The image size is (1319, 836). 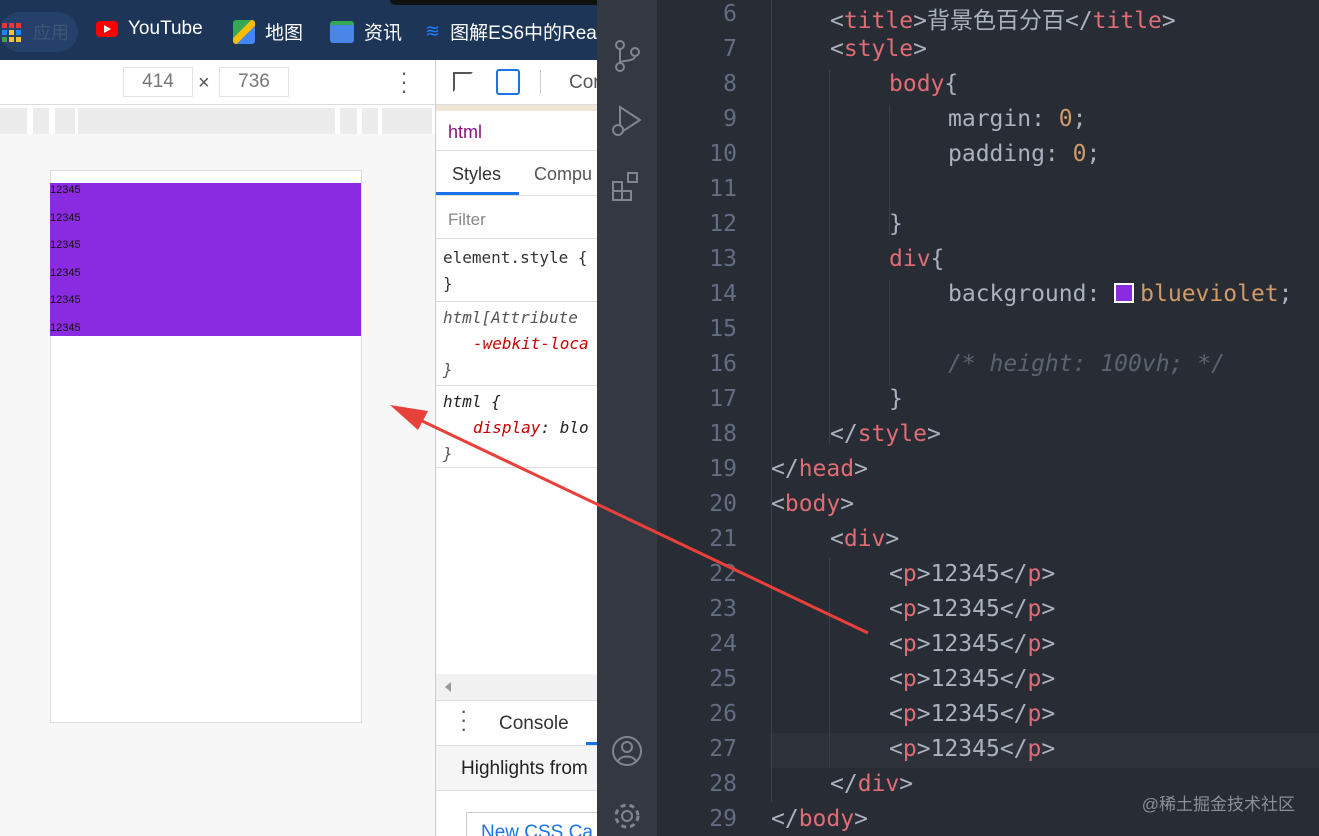 I want to click on run-debug-icon, so click(x=627, y=121).